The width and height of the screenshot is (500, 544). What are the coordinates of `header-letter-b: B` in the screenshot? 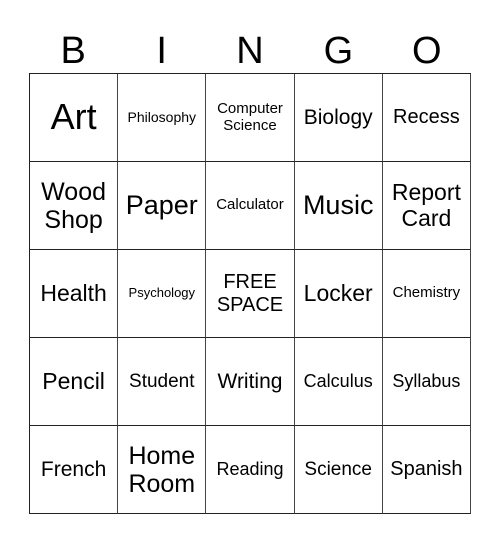 It's located at (73, 51).